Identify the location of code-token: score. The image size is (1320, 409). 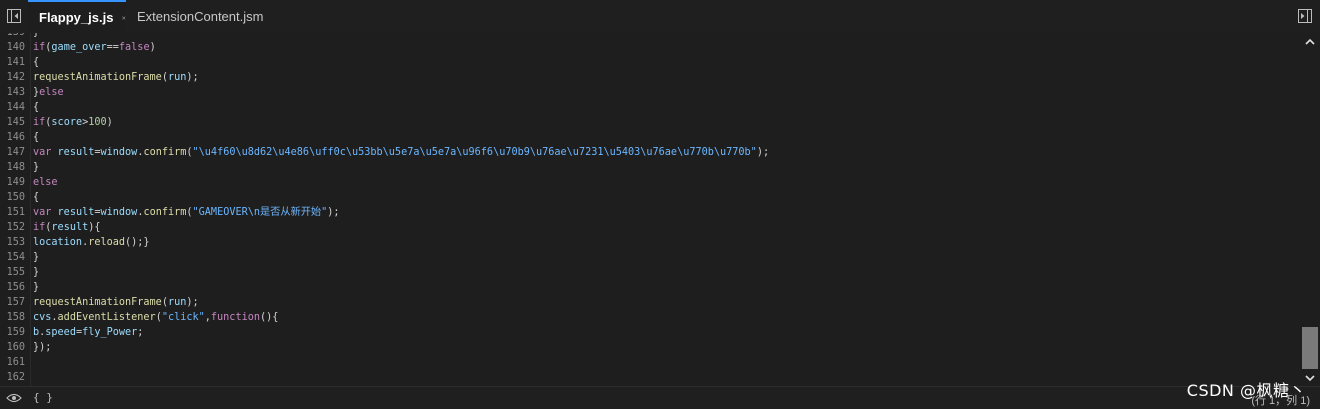
(67, 122).